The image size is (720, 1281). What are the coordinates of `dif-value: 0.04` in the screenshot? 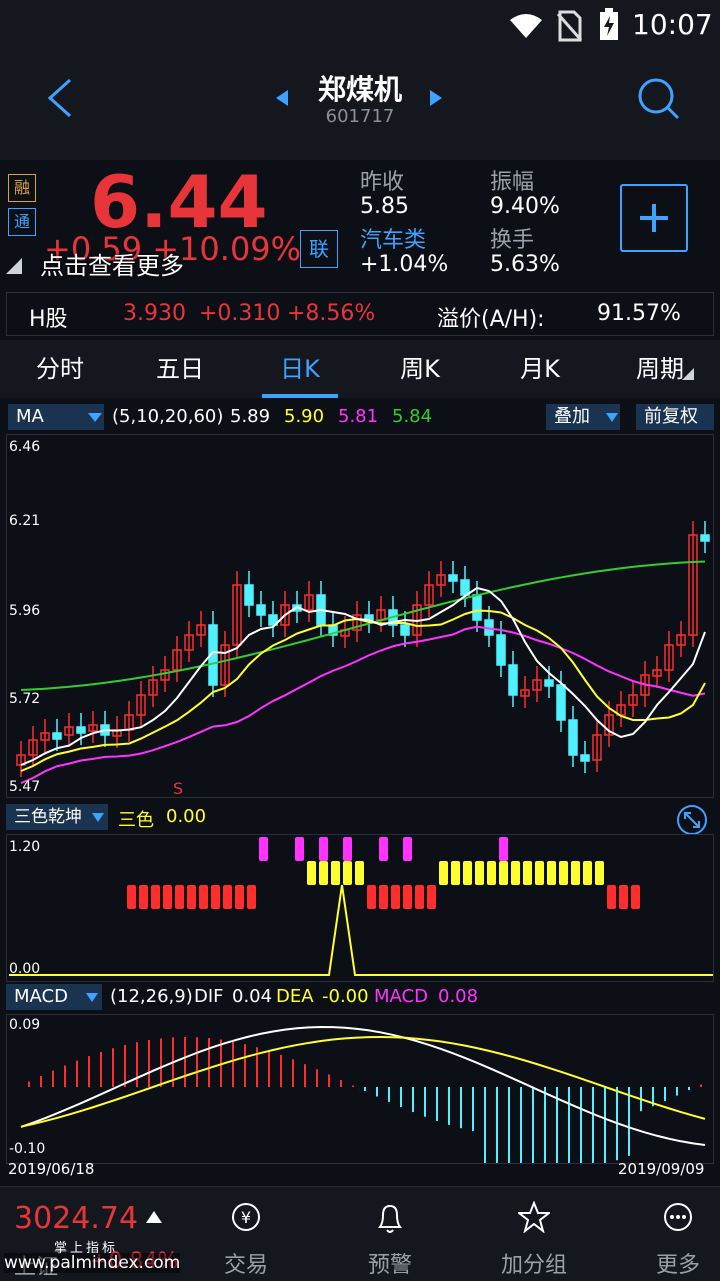 It's located at (252, 996).